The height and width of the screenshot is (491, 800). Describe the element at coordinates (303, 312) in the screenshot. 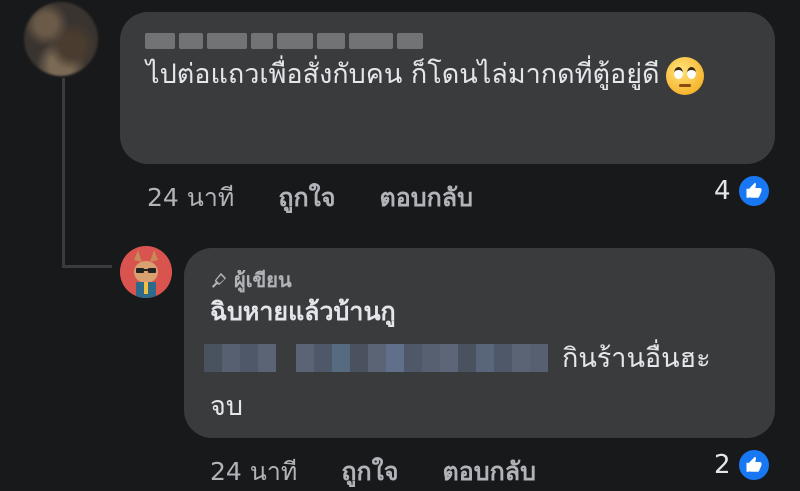

I see `reply-author-name: ฉิบหายแล้วบ้านกู` at that location.